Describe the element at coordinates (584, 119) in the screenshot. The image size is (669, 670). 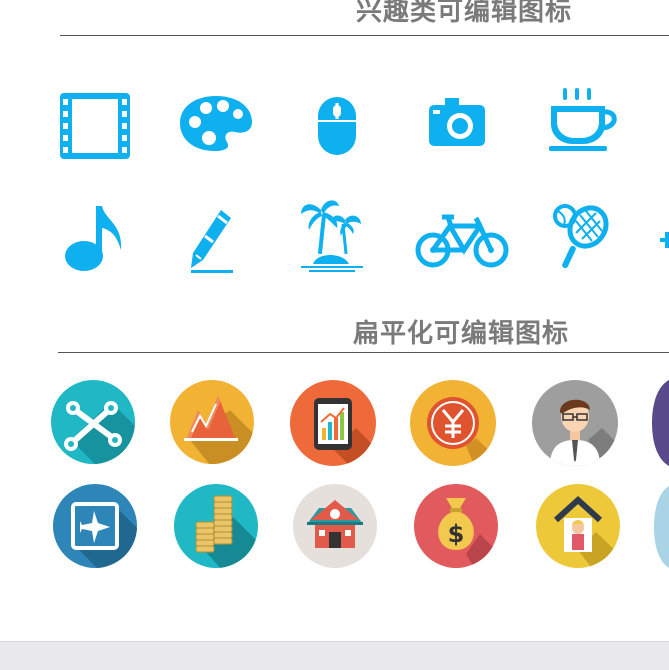
I see `coffee-cup-icon` at that location.